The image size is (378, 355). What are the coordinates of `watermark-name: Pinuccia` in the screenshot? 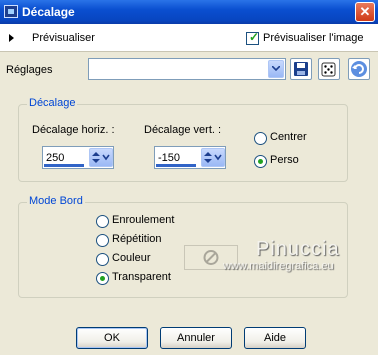 It's located at (298, 249).